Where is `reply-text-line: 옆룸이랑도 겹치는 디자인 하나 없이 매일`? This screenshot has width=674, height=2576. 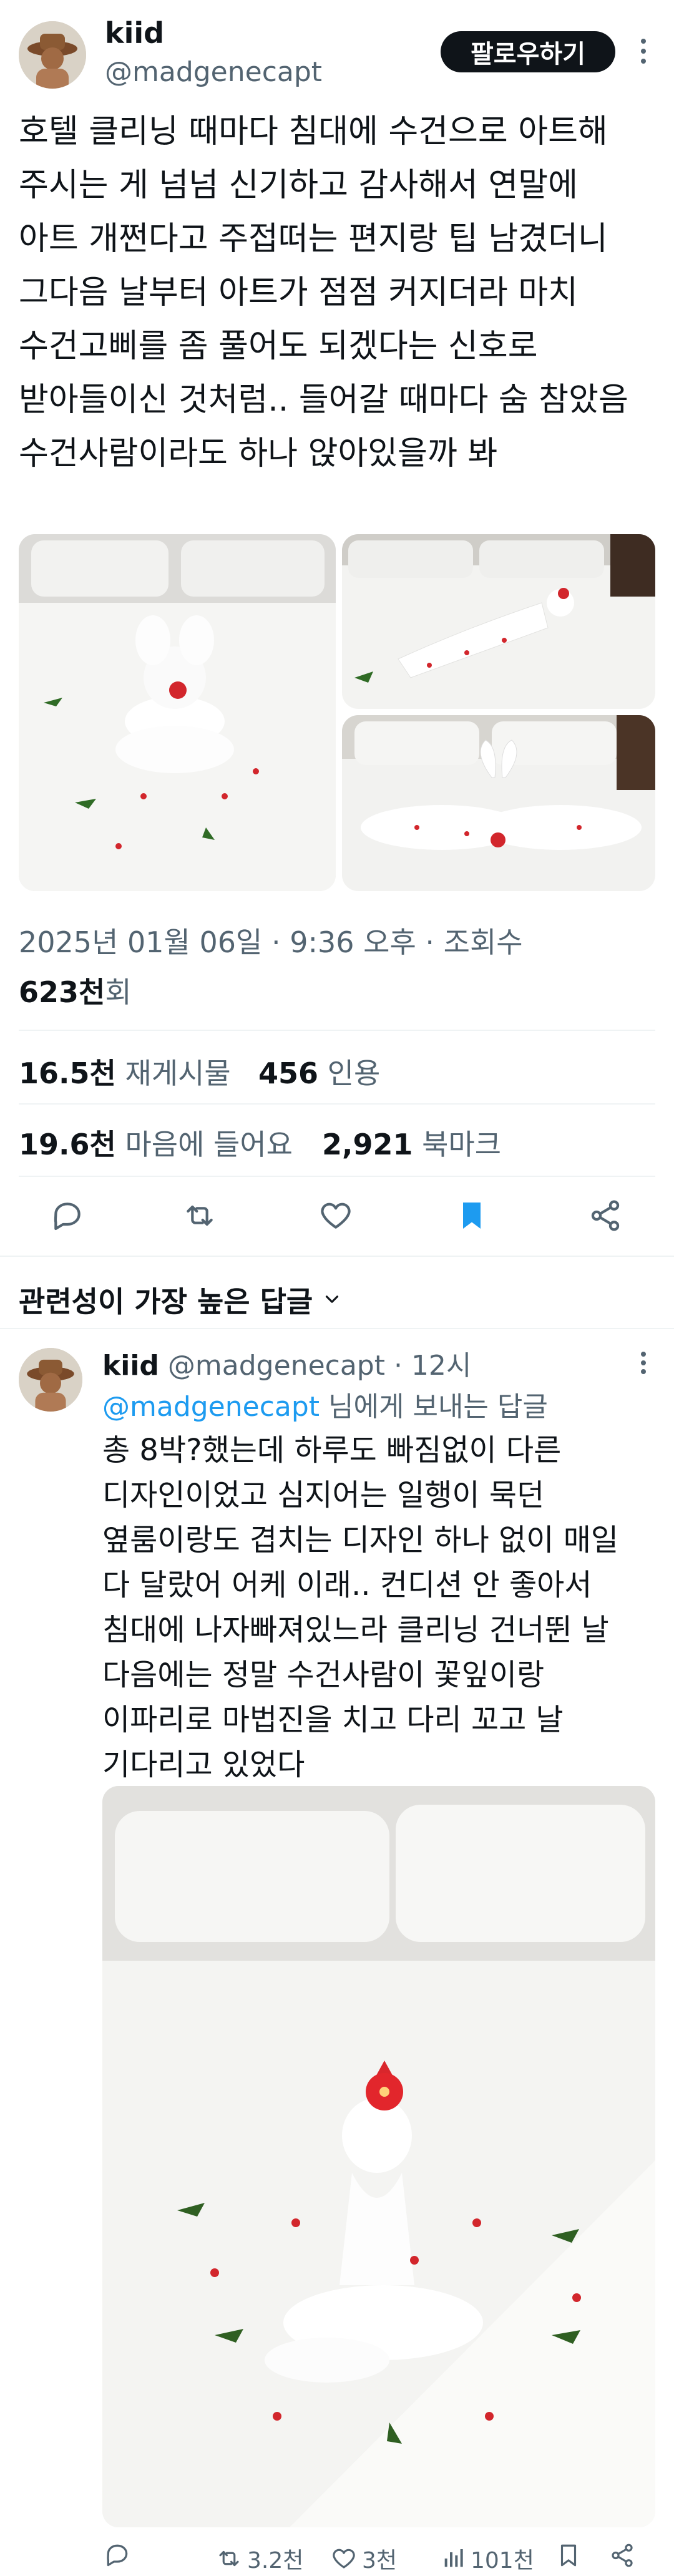 reply-text-line: 옆룸이랑도 겹치는 디자인 하나 없이 매일 is located at coordinates (360, 1540).